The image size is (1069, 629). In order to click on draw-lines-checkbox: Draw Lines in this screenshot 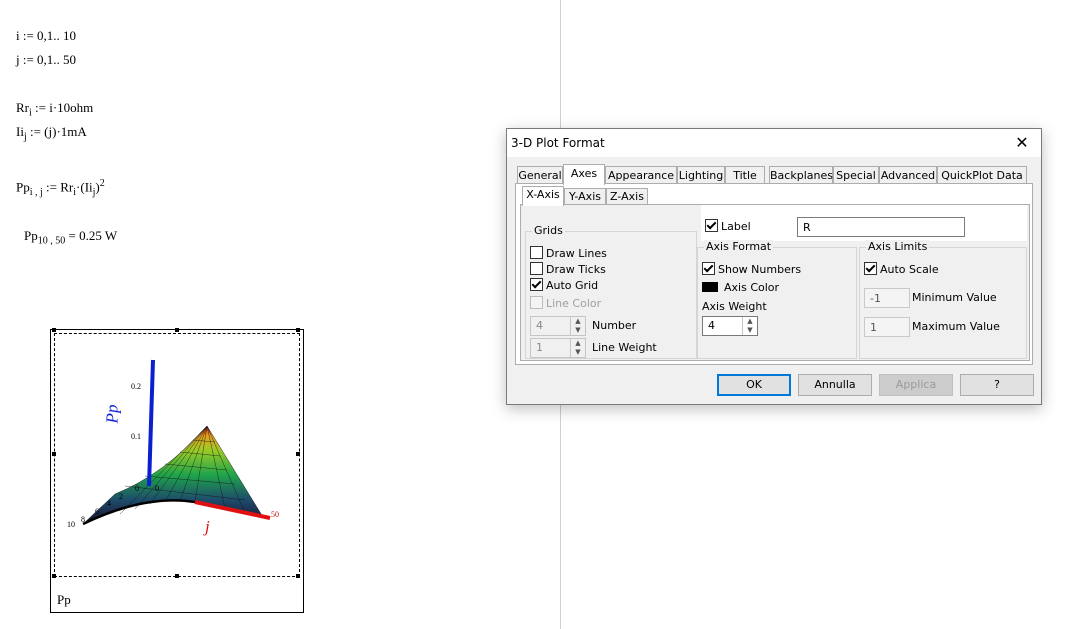, I will do `click(568, 253)`.